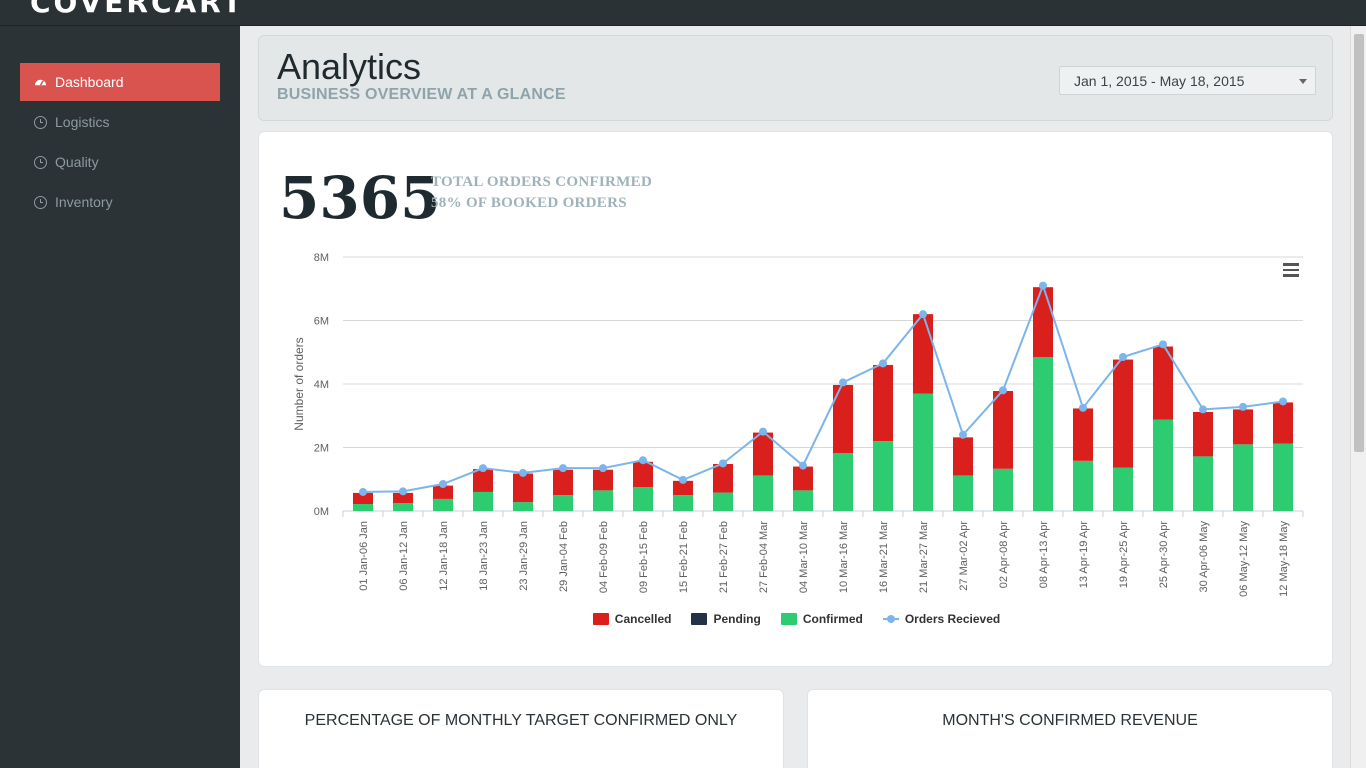 Image resolution: width=1366 pixels, height=768 pixels. What do you see at coordinates (484, 556) in the screenshot?
I see `x-tick-label: 18 Jan-23 Jan` at bounding box center [484, 556].